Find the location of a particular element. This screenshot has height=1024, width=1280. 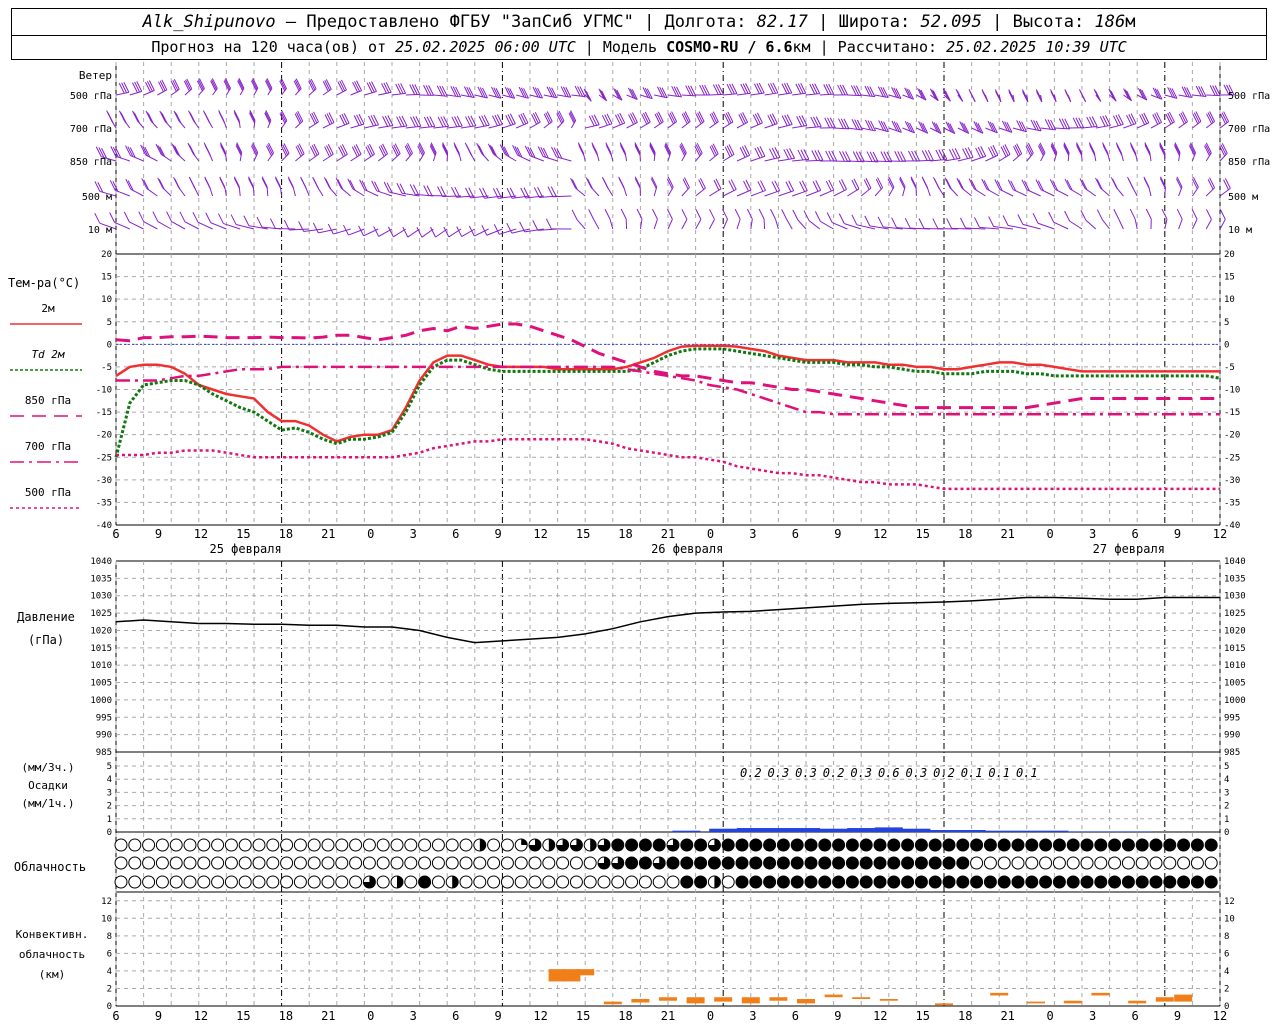

conv-bar is located at coordinates (888, 999).